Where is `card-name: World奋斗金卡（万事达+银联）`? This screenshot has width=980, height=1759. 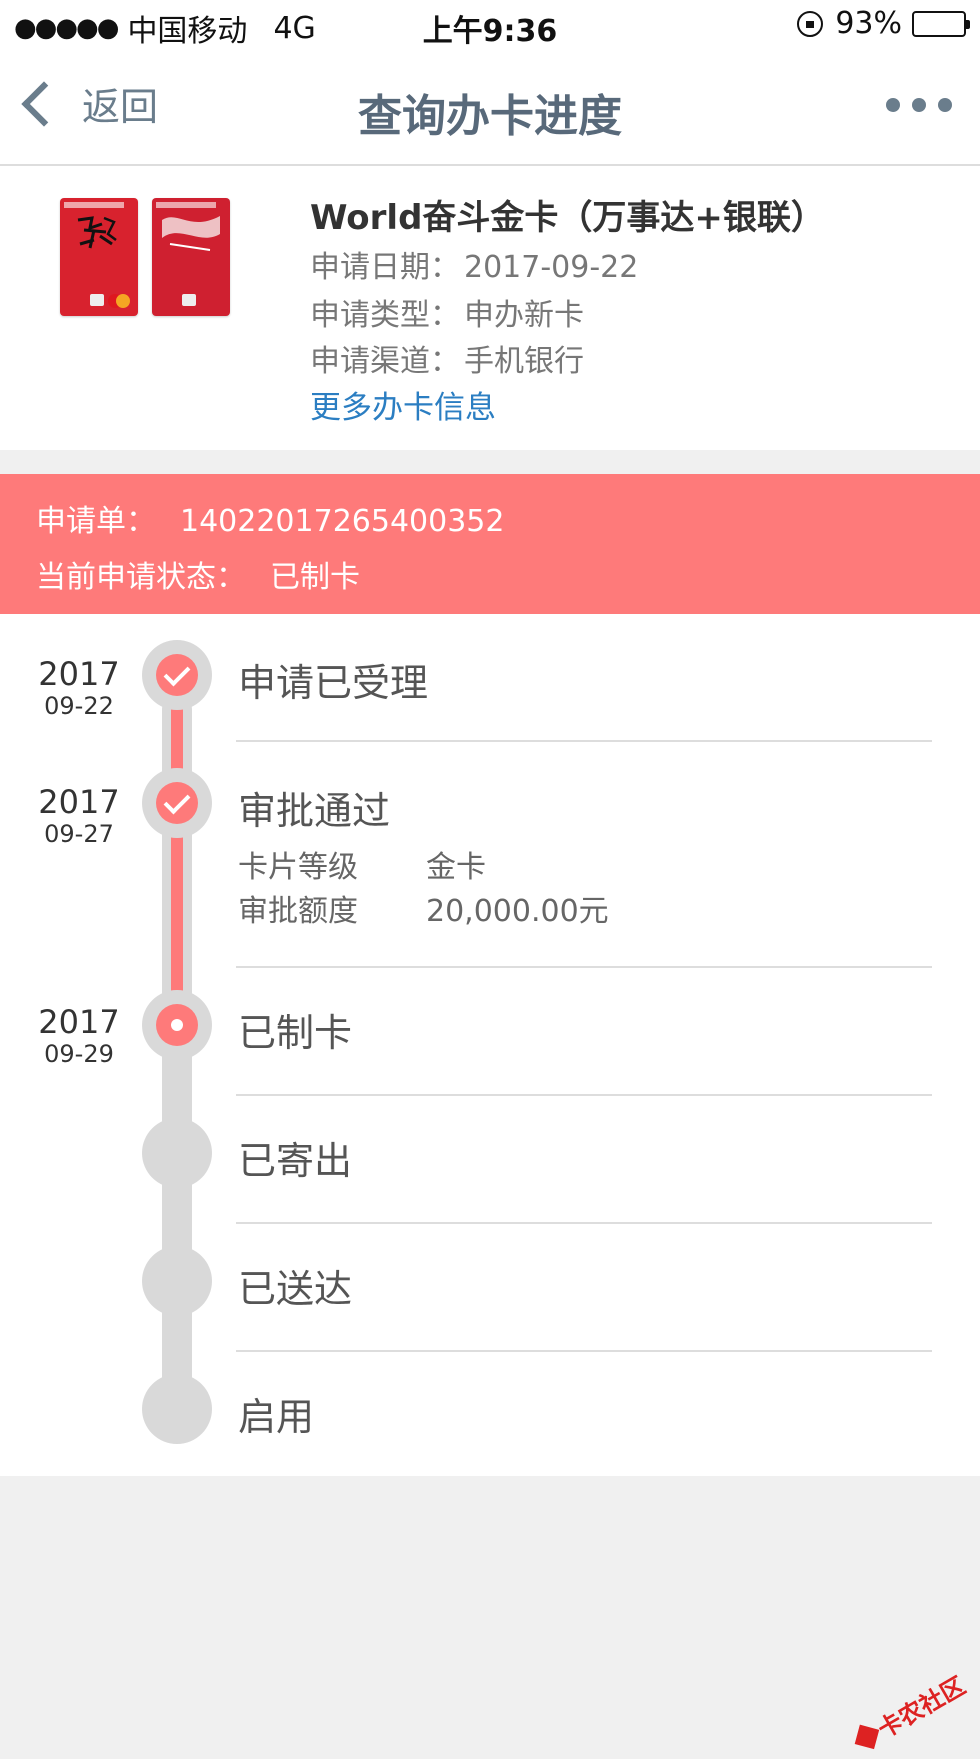 card-name: World奋斗金卡（万事达+银联） is located at coordinates (567, 218).